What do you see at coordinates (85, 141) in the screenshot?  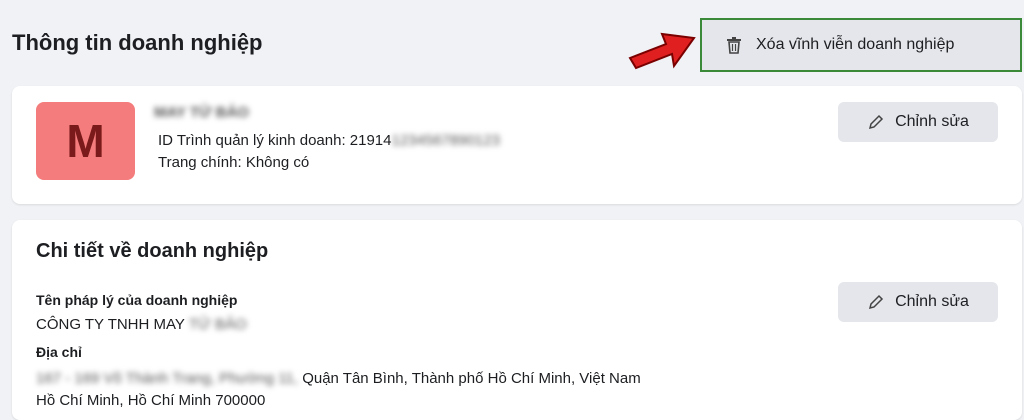 I see `avatar: M` at bounding box center [85, 141].